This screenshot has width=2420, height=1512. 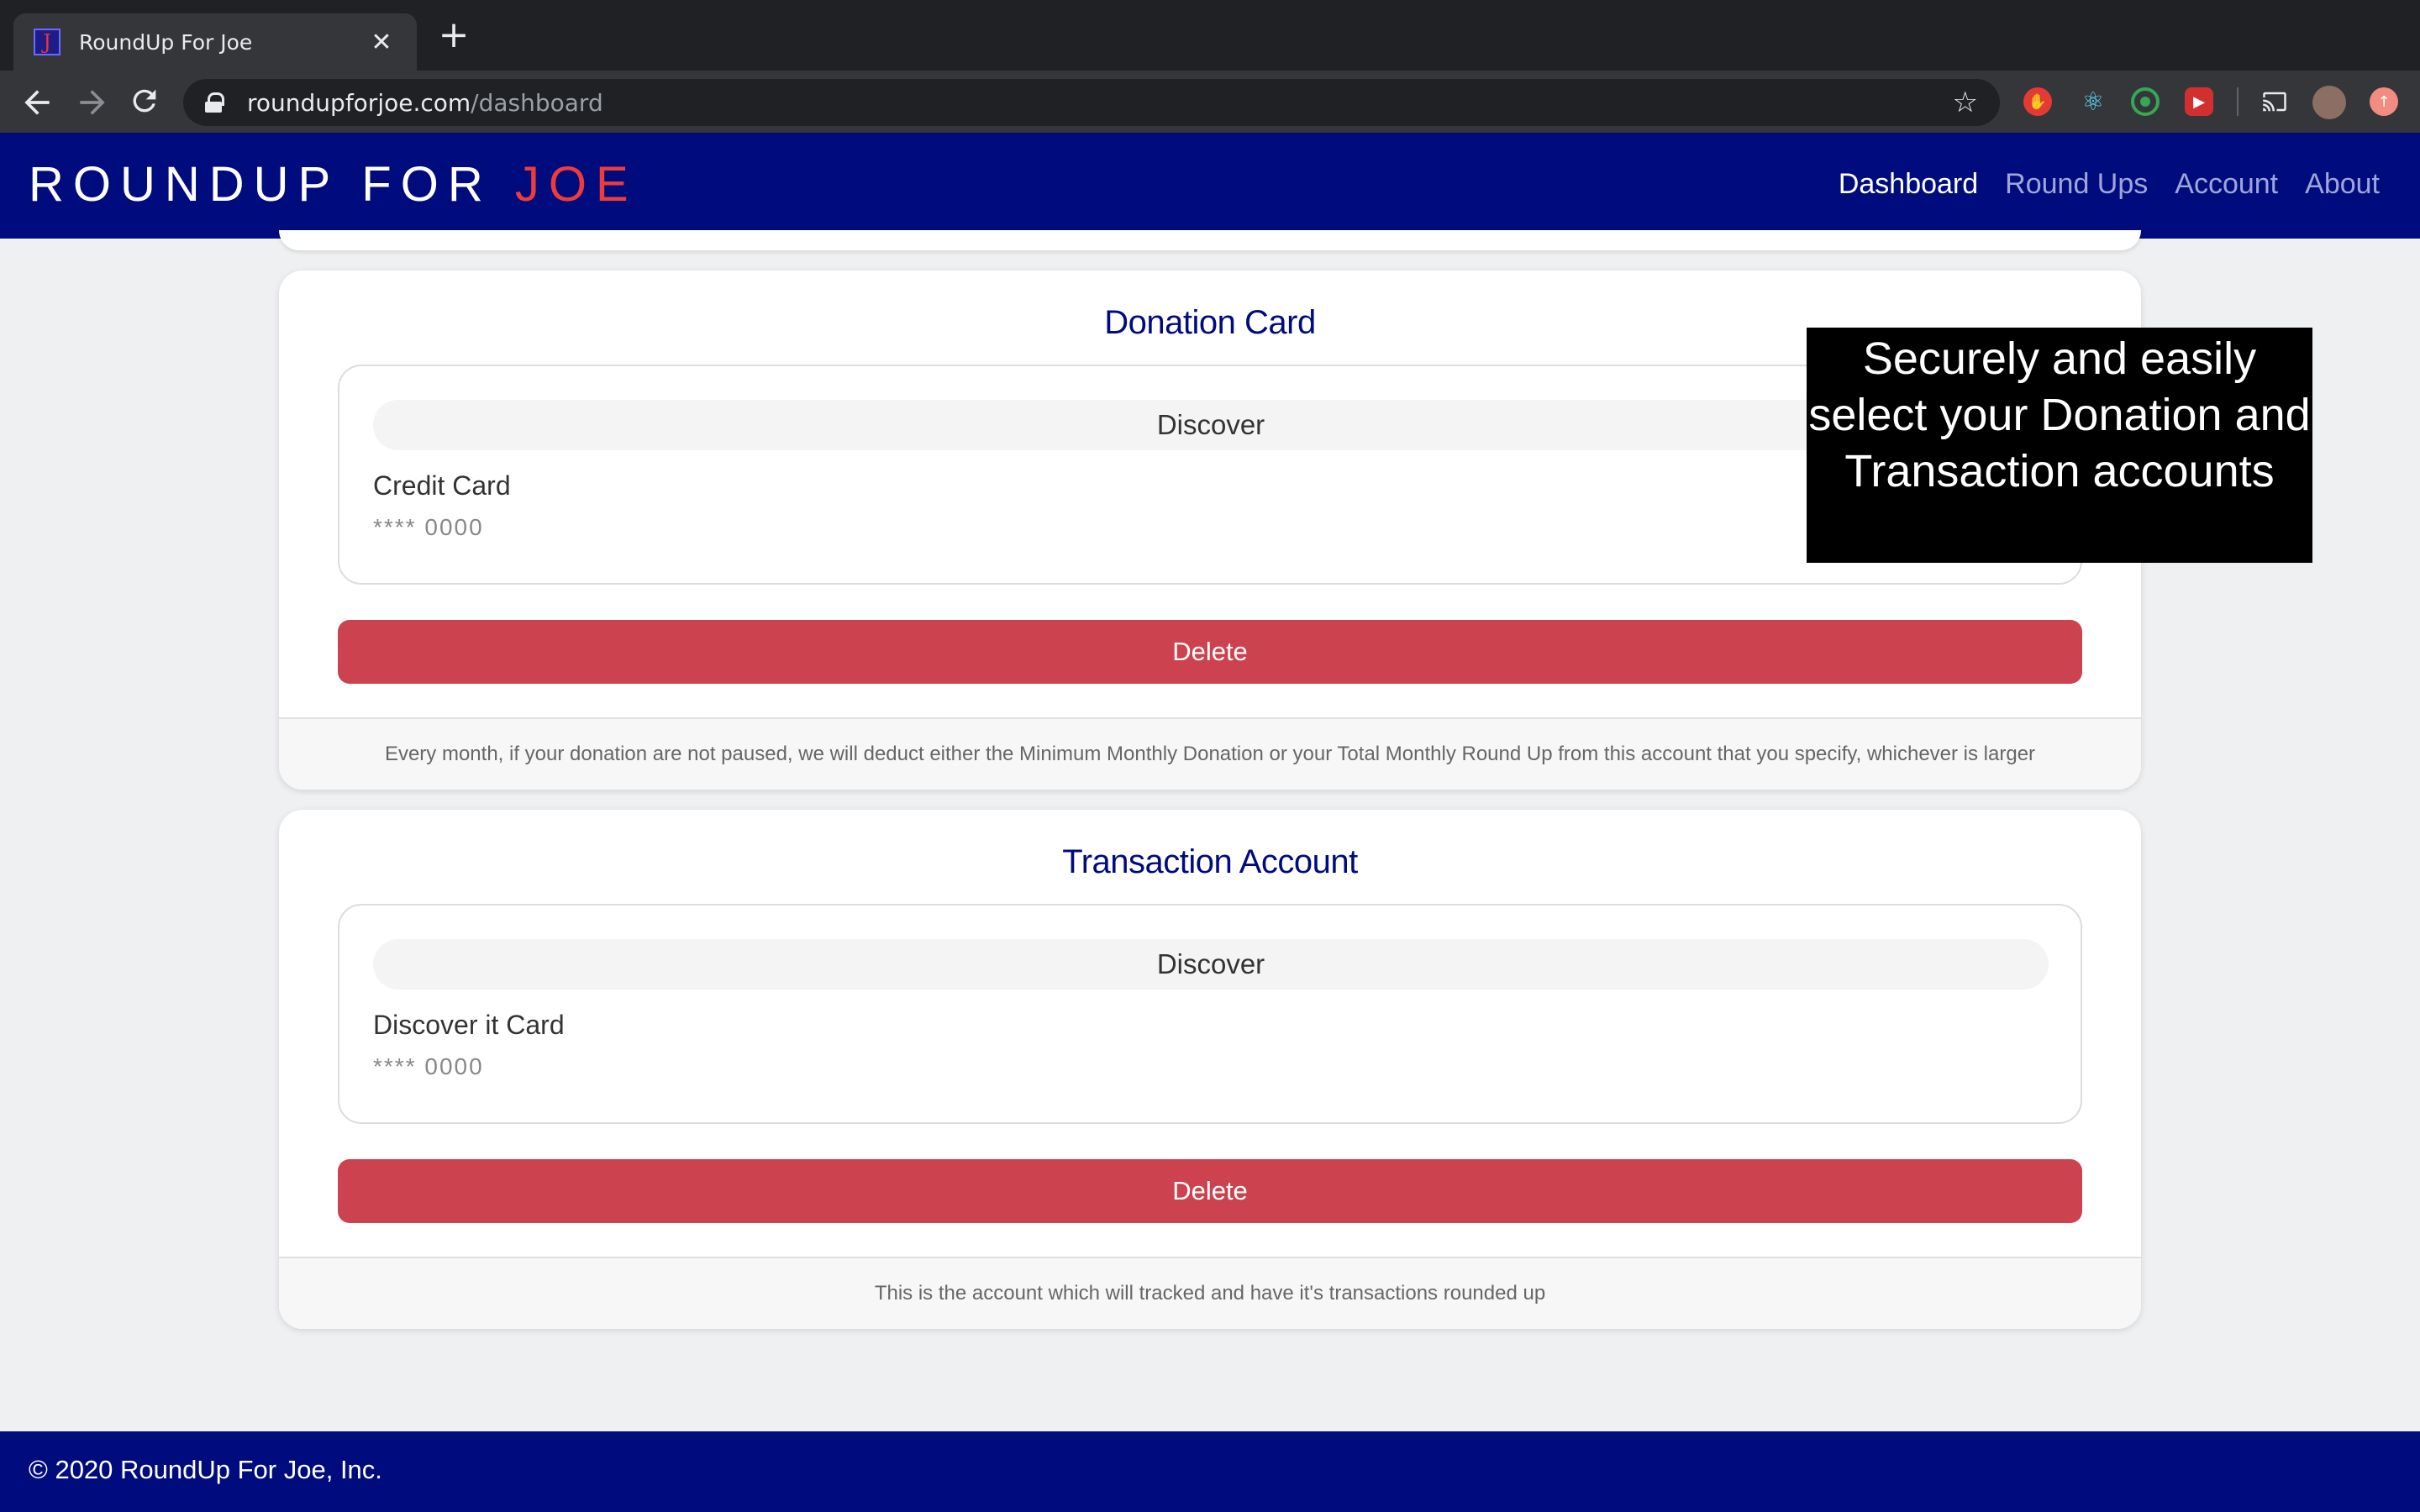 What do you see at coordinates (1211, 964) in the screenshot?
I see `transaction-institution: Discover` at bounding box center [1211, 964].